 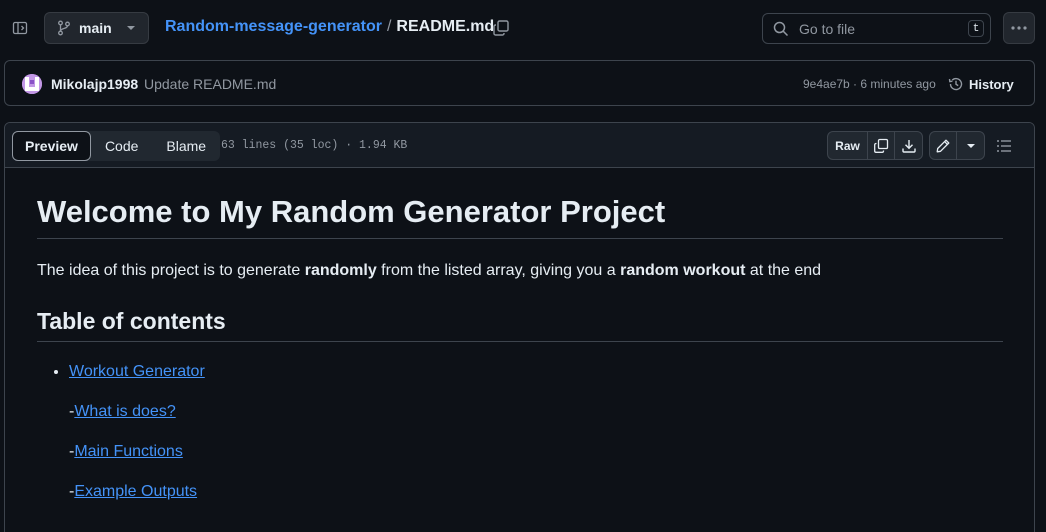 I want to click on intro-text-3: at the end, so click(x=783, y=271).